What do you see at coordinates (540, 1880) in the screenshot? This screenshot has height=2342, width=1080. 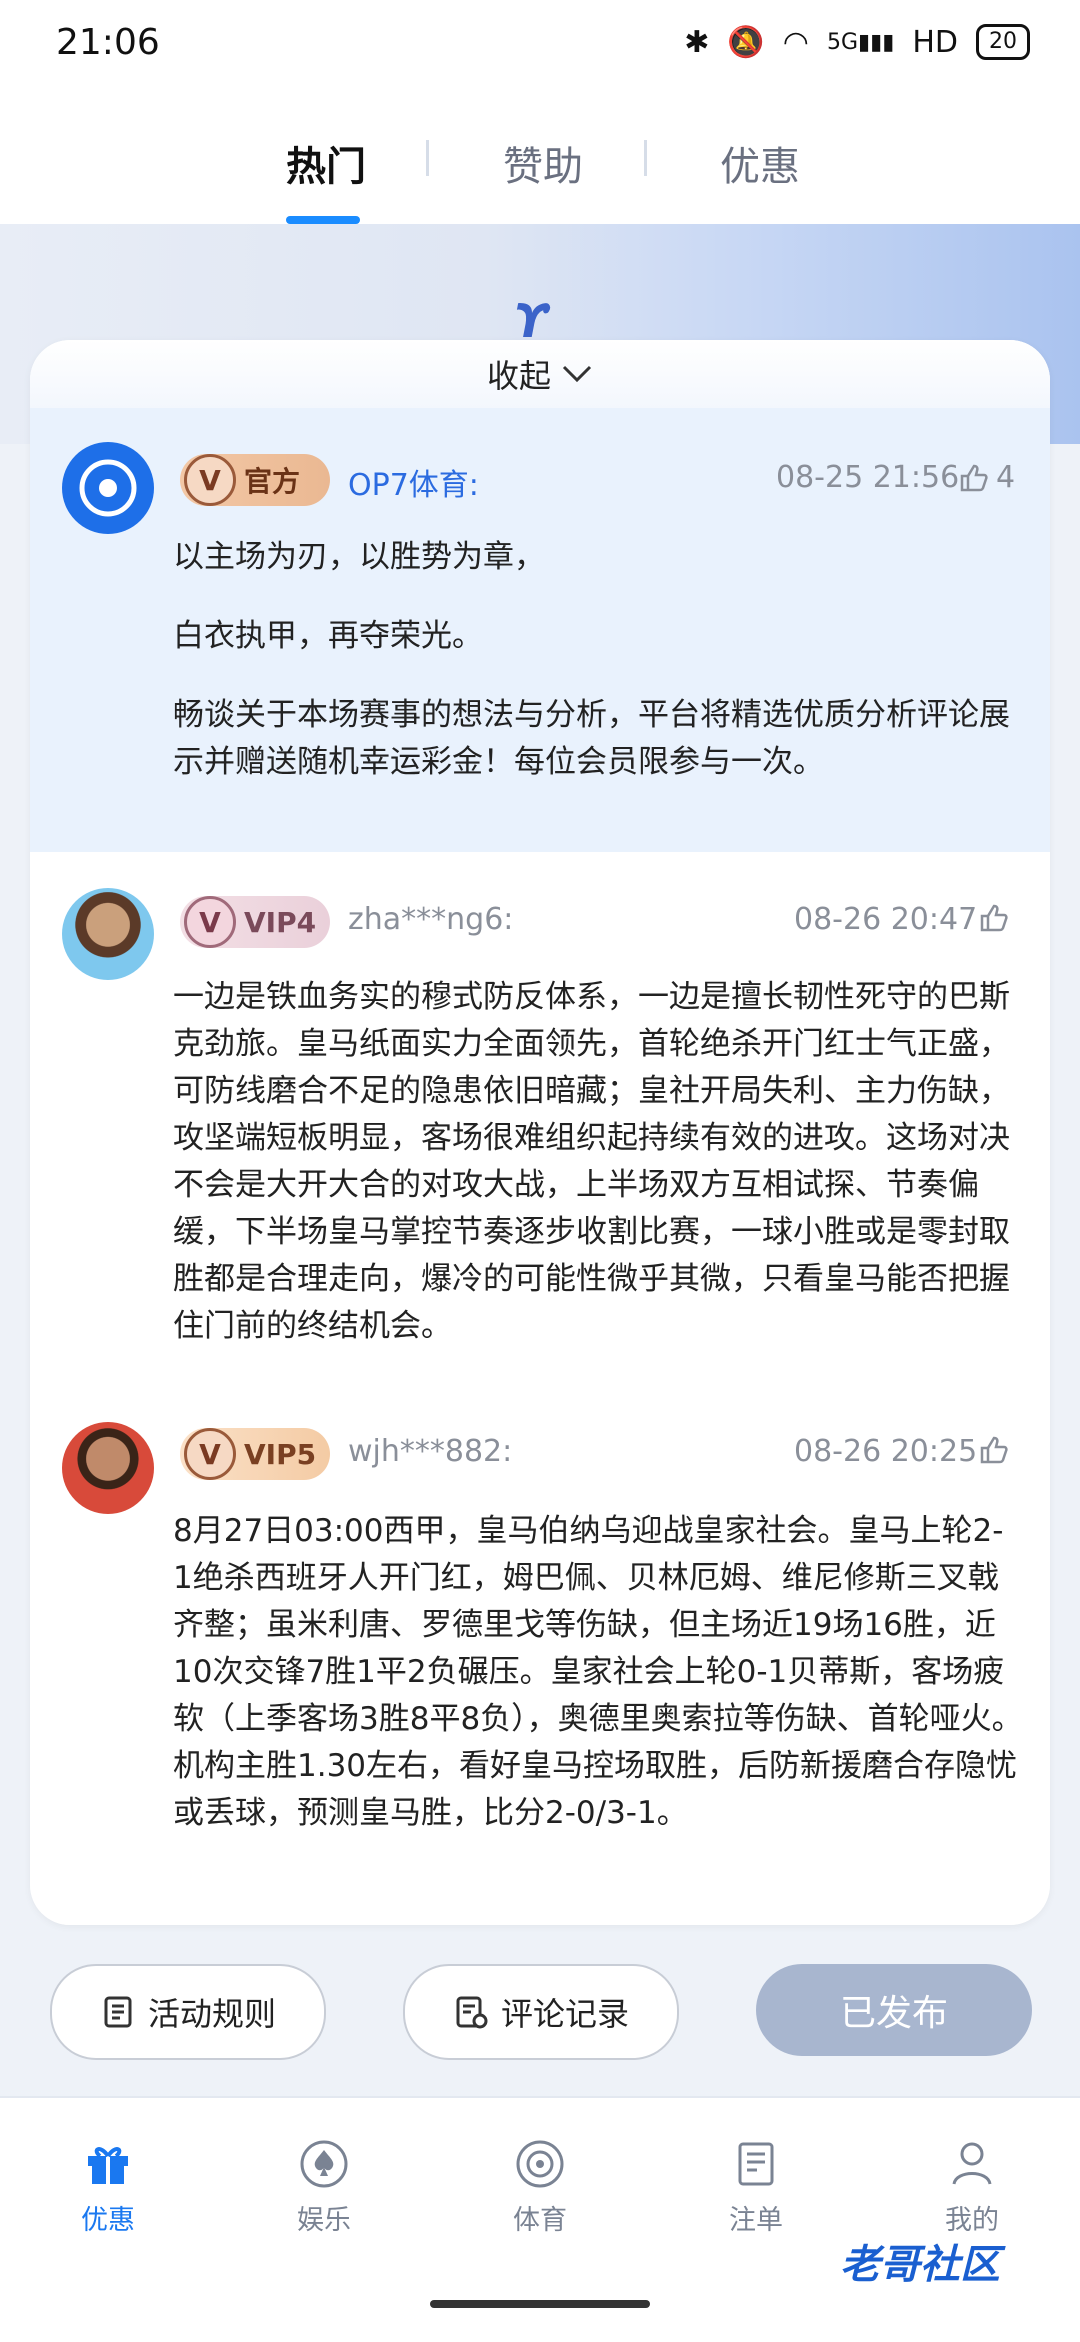 I see `scroll-fade` at bounding box center [540, 1880].